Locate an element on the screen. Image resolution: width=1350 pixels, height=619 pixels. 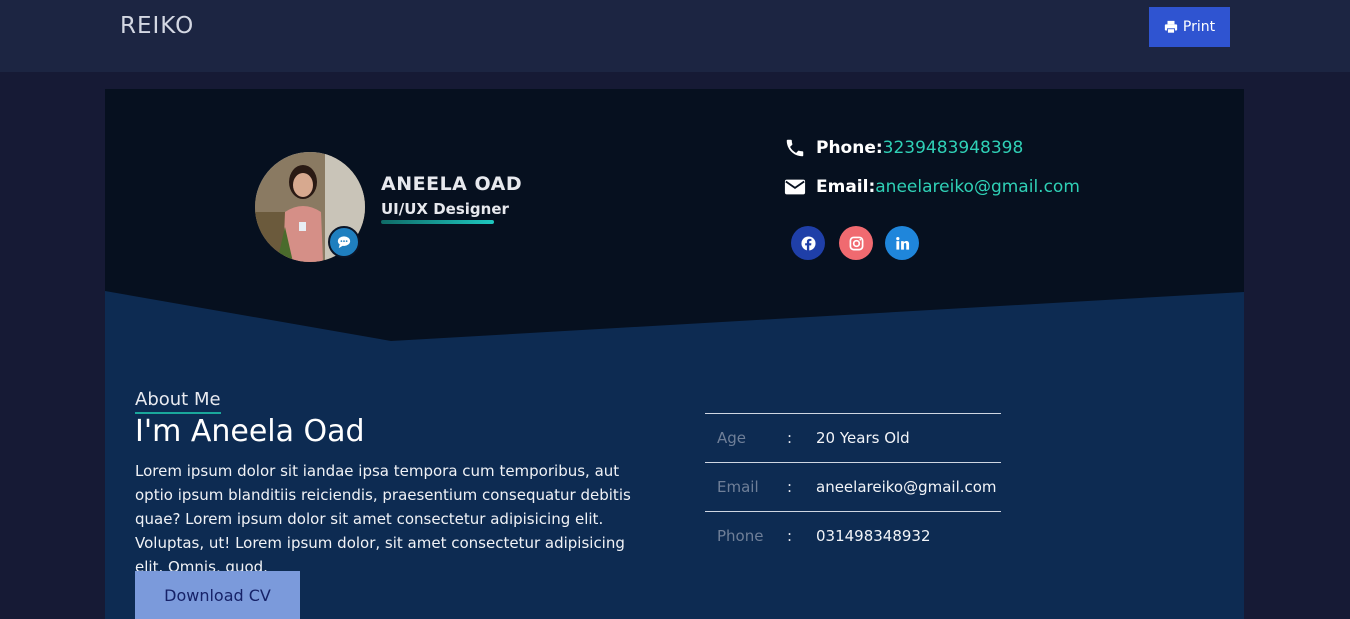
facebook-icon is located at coordinates (808, 243).